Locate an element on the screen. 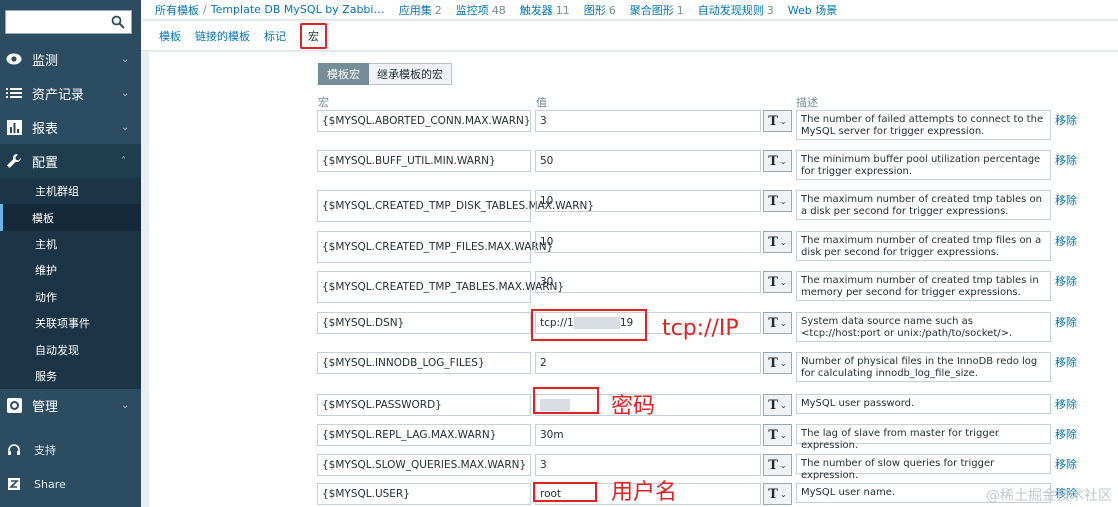 This screenshot has width=1118, height=507. tab-label: Web 场景 is located at coordinates (812, 10).